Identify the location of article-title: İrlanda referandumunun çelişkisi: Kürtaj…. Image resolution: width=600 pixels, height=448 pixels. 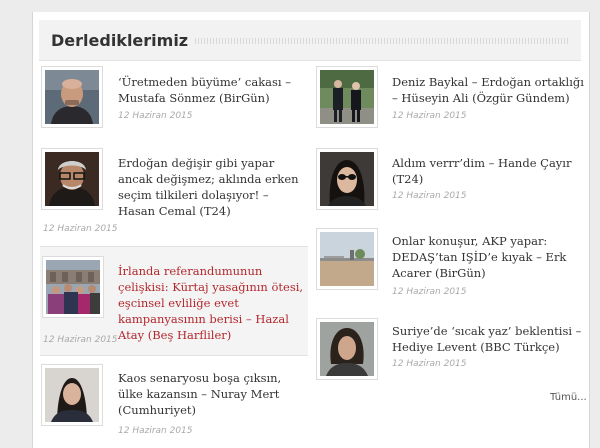
(212, 303).